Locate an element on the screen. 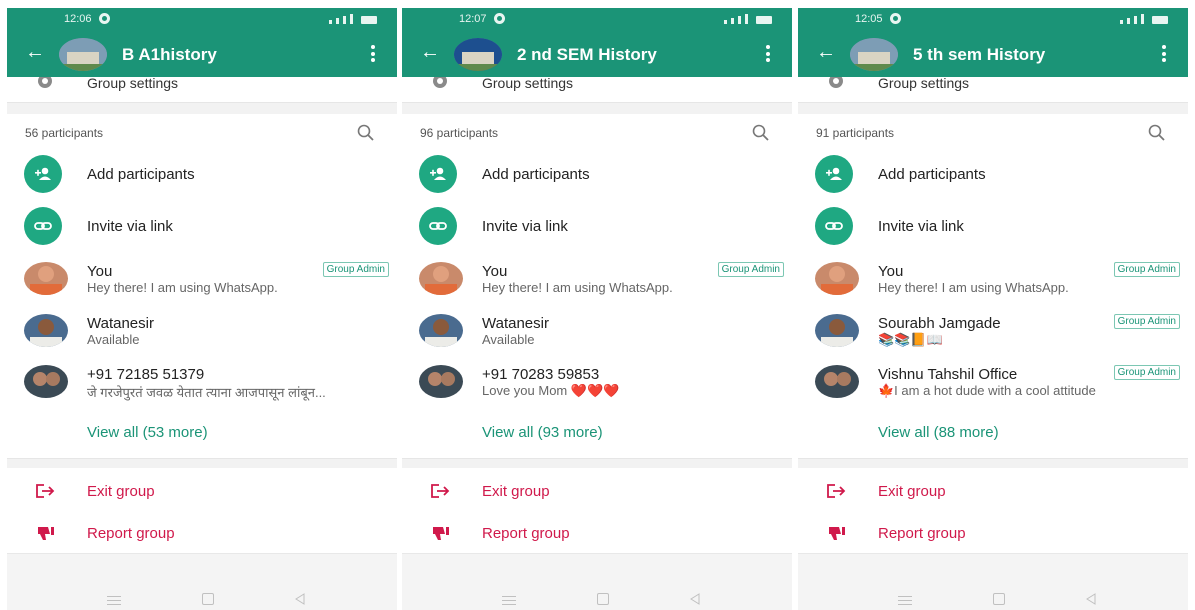 This screenshot has height=610, width=1195. participant-status: Available is located at coordinates (508, 339).